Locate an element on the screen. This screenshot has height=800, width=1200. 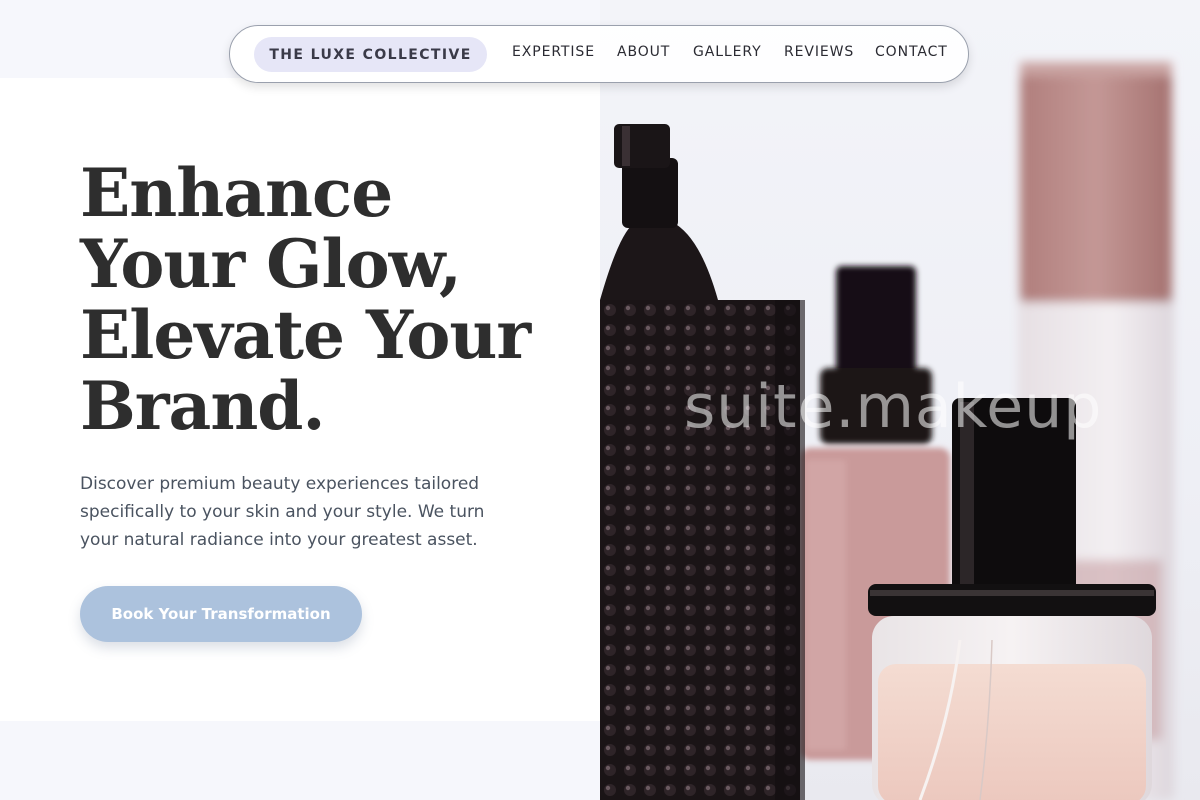
watermark-text: suite.makeup is located at coordinates (893, 407).